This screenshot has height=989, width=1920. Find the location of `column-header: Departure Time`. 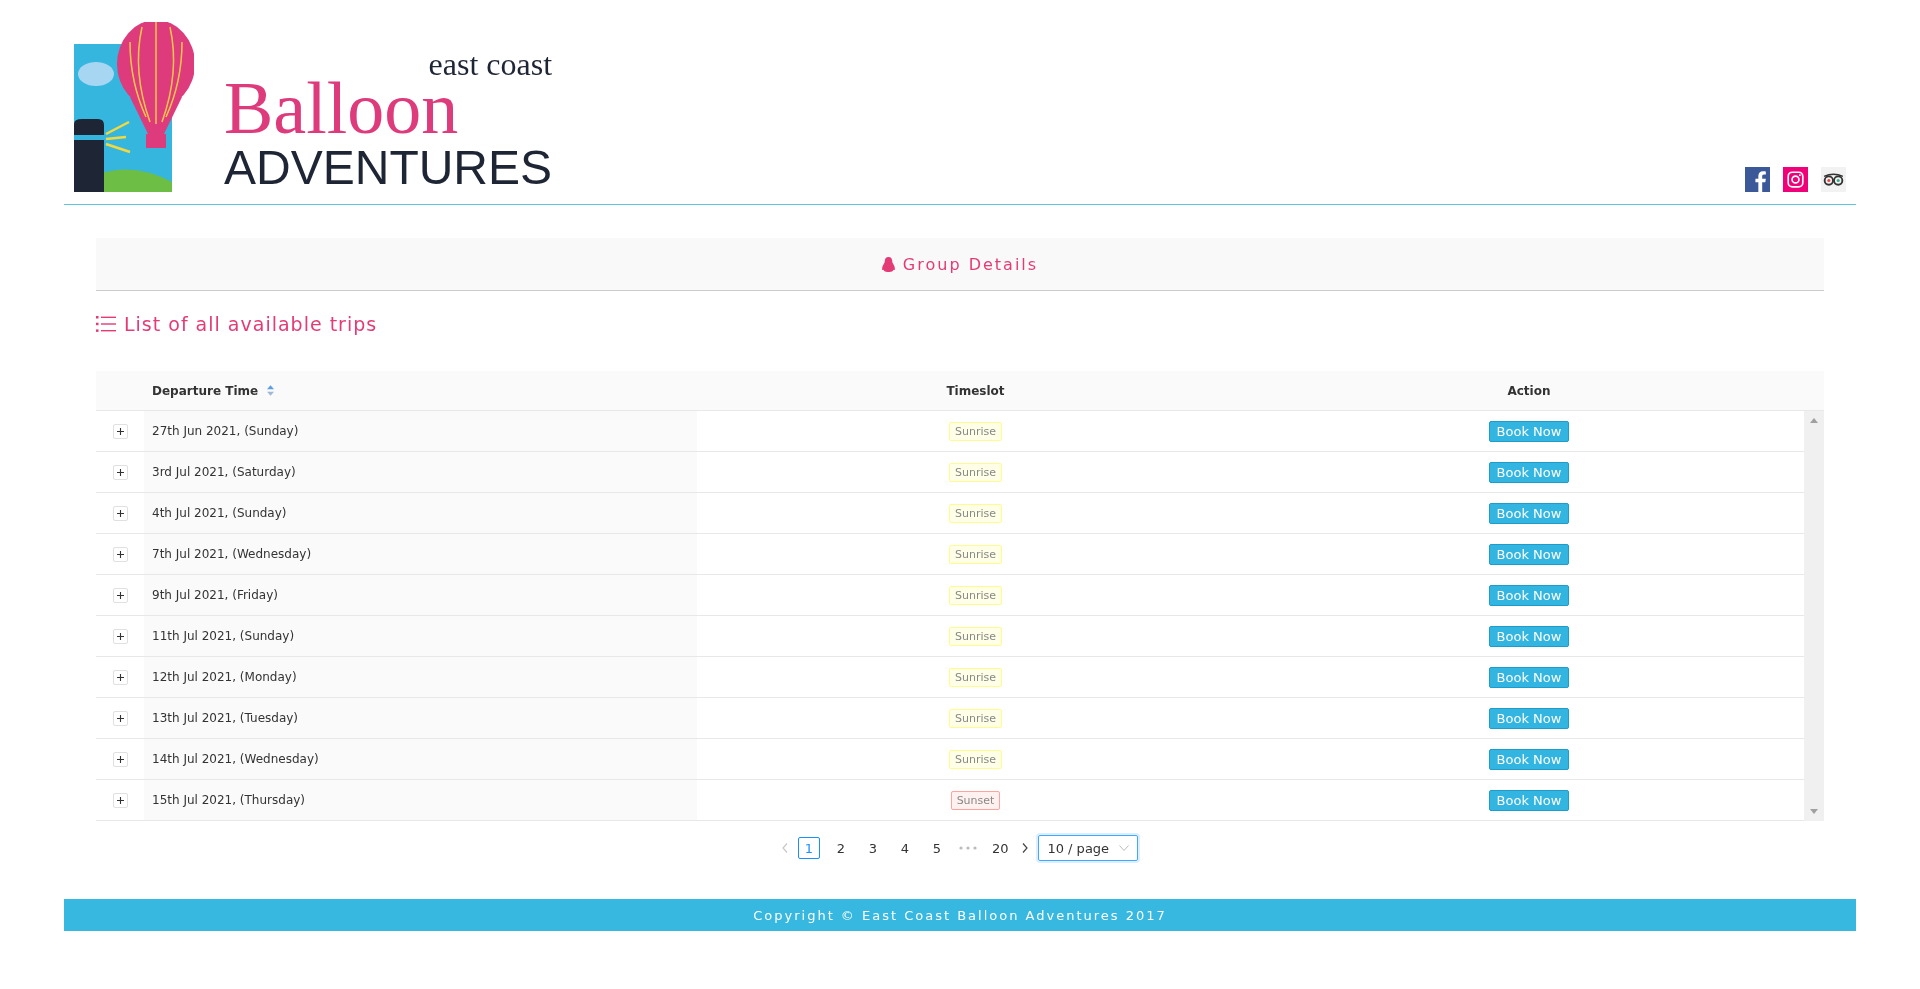

column-header: Departure Time is located at coordinates (205, 390).